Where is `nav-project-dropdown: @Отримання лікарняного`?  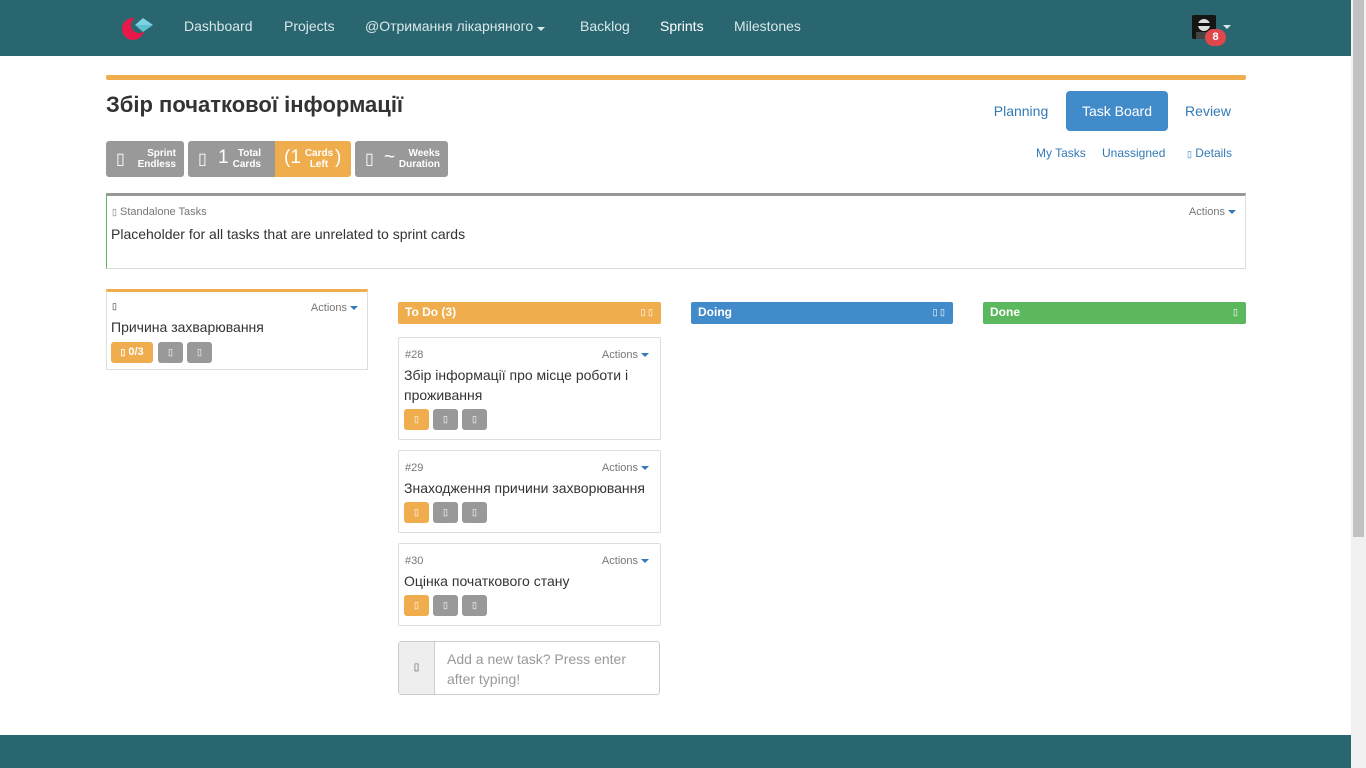 nav-project-dropdown: @Отримання лікарняного is located at coordinates (455, 26).